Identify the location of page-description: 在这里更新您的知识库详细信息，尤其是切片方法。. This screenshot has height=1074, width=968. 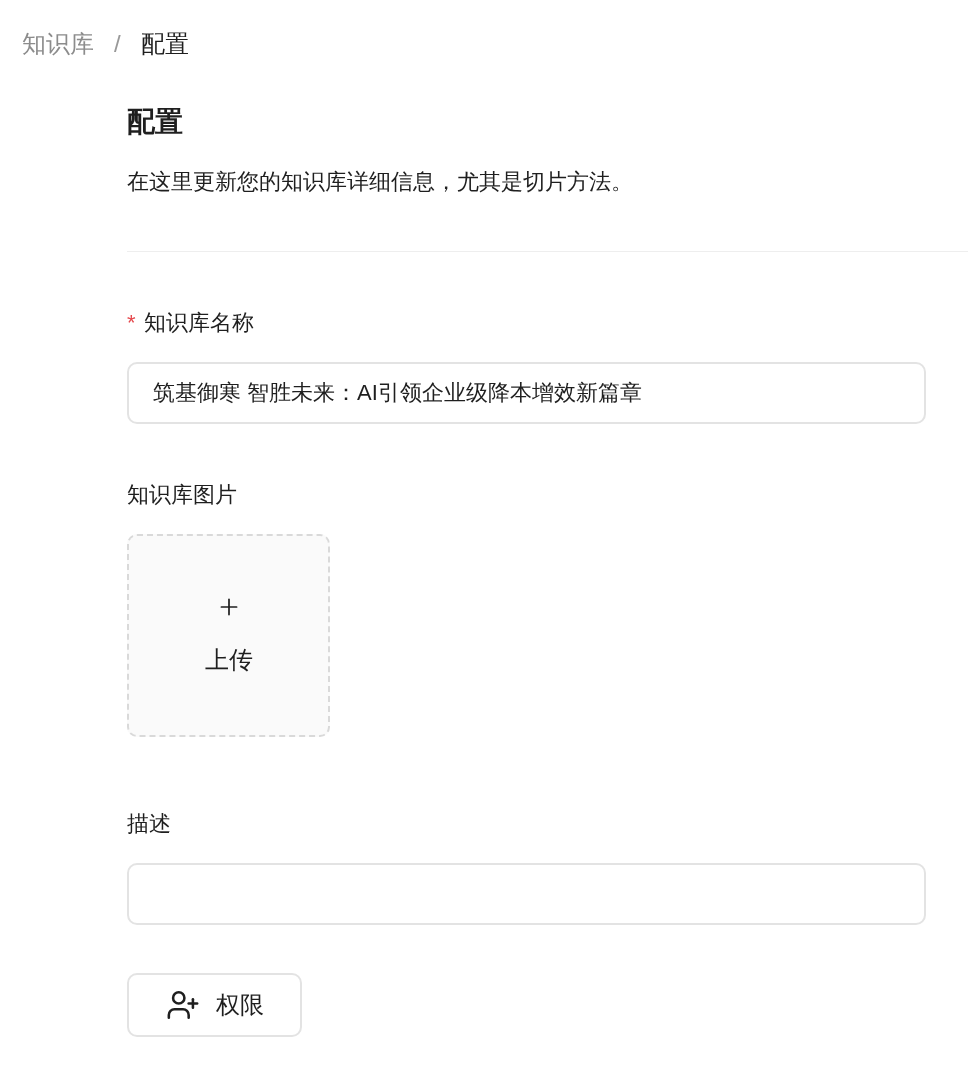
(380, 182).